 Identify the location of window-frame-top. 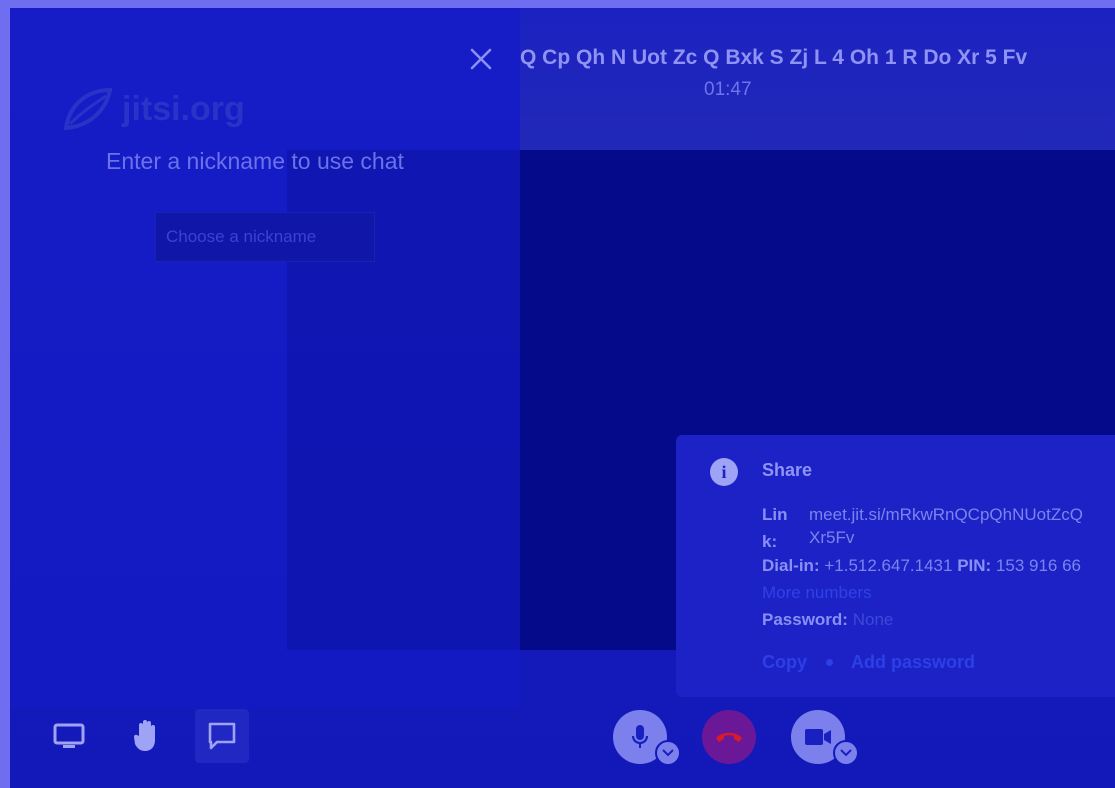
(557, 4).